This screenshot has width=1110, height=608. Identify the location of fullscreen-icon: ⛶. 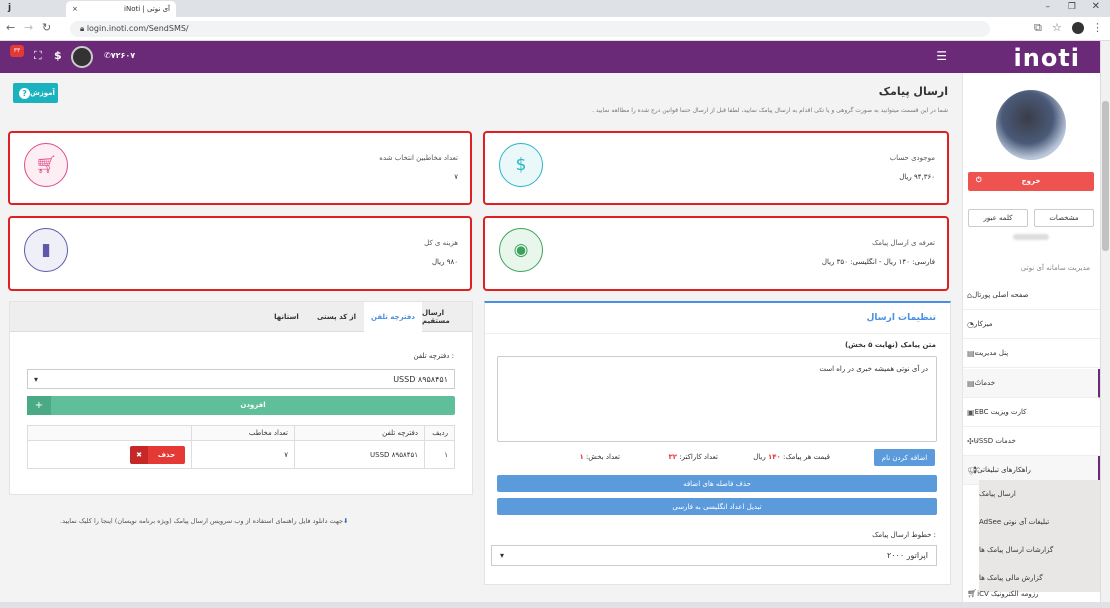
(38, 56).